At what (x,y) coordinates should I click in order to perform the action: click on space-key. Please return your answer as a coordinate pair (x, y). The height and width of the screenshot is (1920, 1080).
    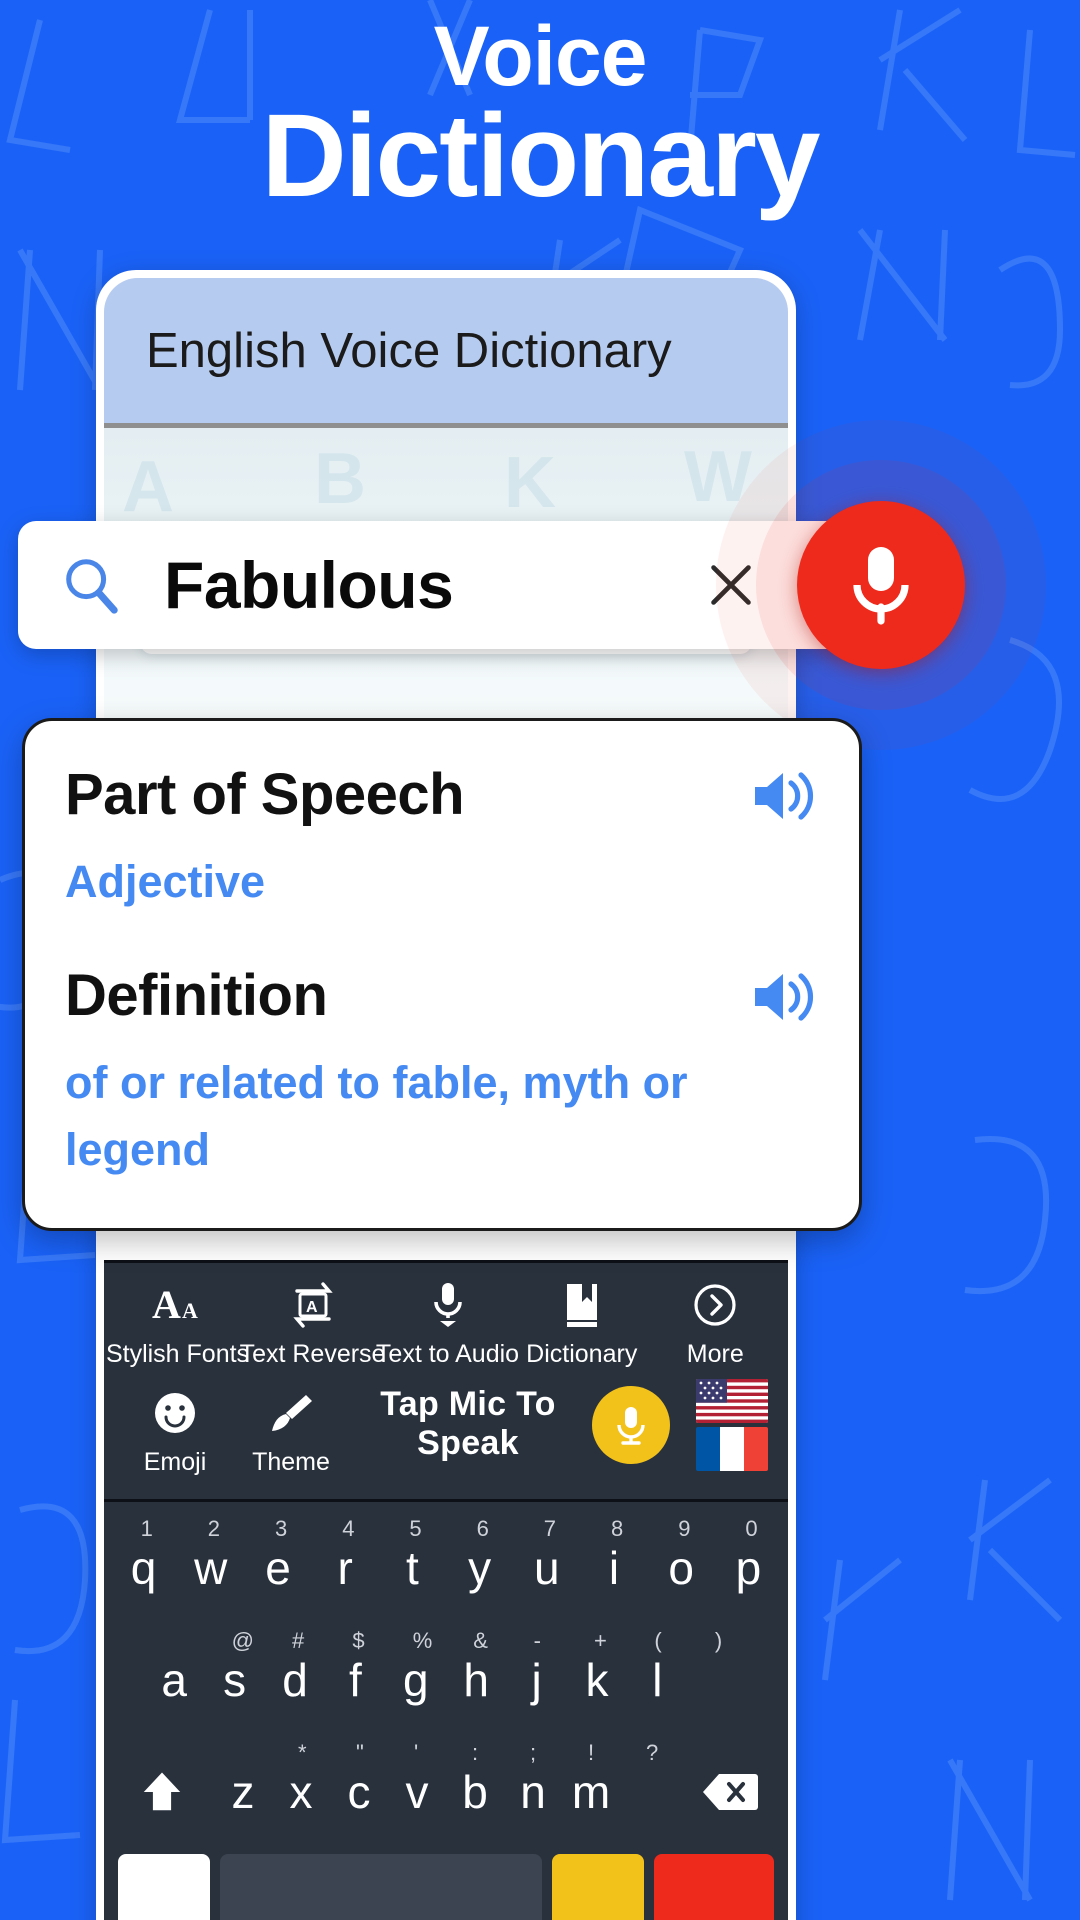
    Looking at the image, I should click on (381, 1887).